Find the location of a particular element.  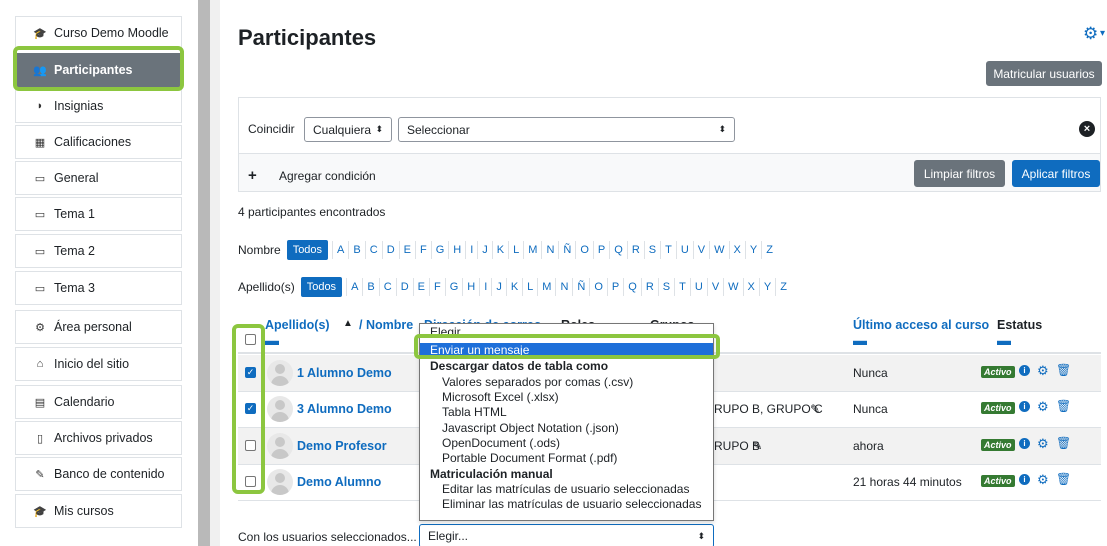

firstname-initial-link: W is located at coordinates (718, 250).